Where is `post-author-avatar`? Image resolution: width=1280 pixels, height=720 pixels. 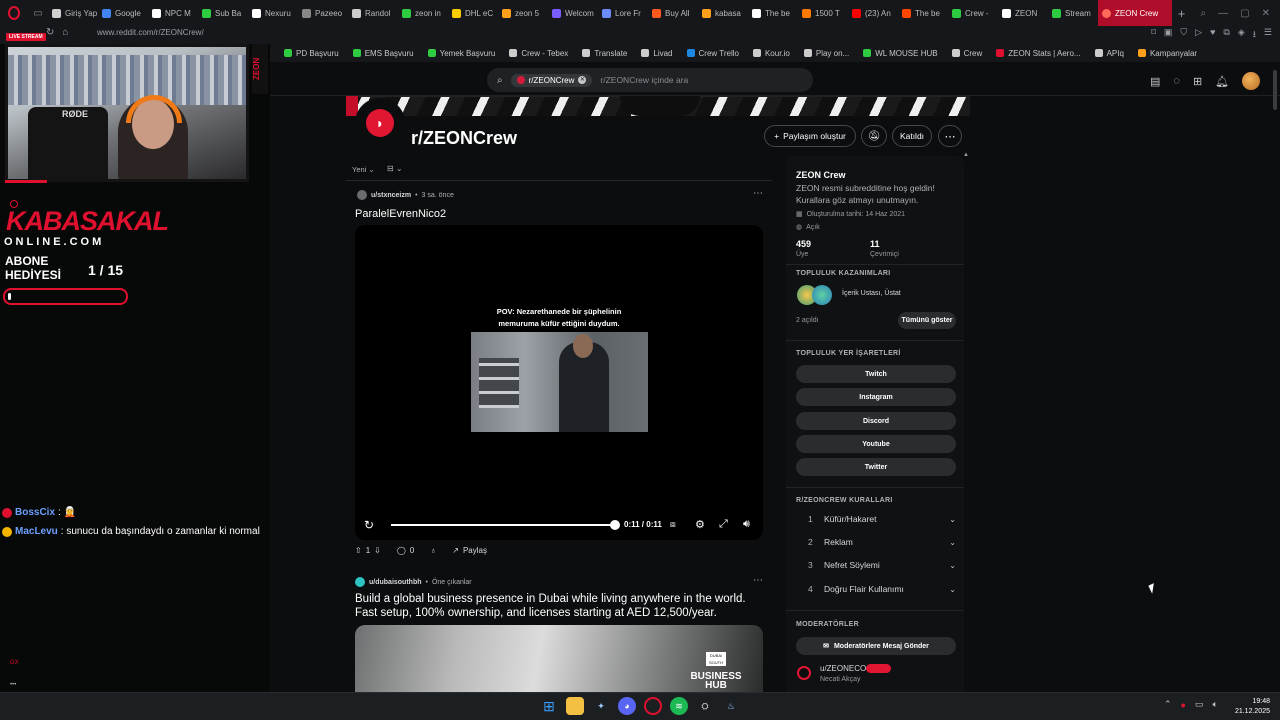 post-author-avatar is located at coordinates (360, 582).